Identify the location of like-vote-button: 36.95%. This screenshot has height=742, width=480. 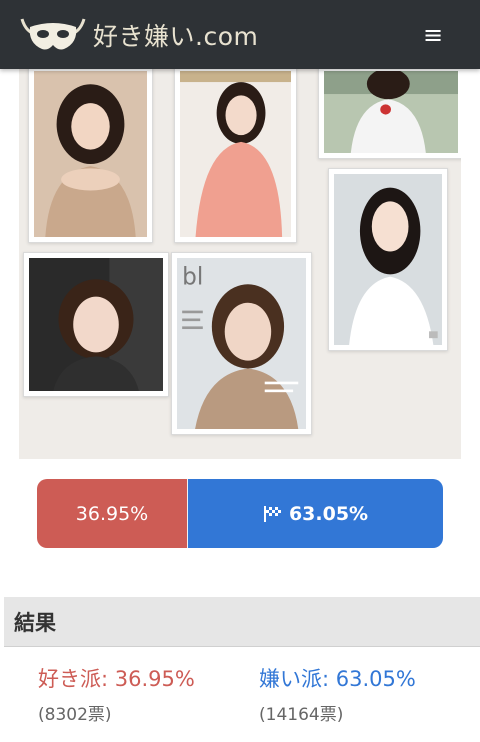
(112, 513).